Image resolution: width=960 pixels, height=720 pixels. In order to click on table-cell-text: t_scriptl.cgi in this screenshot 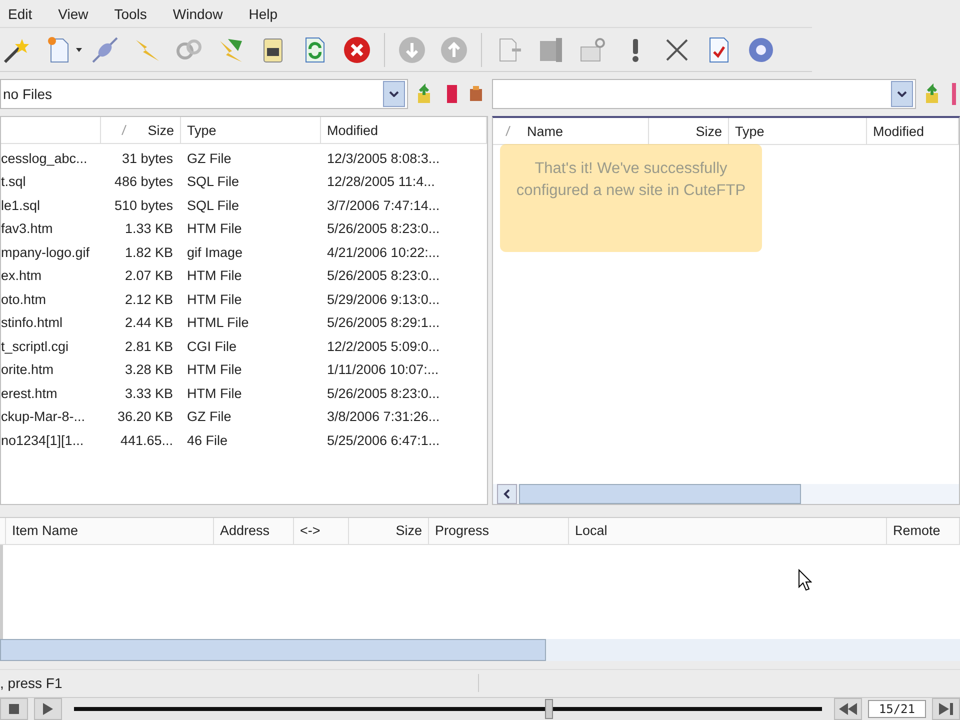, I will do `click(35, 346)`.